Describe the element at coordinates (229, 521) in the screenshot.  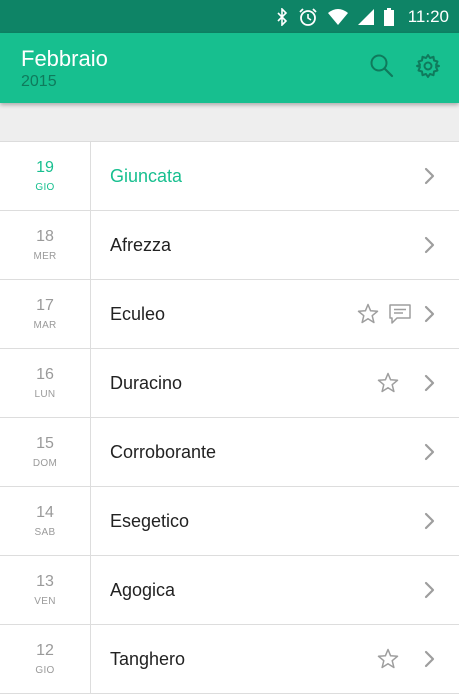
I see `list-item: 14 SAB Esegetico` at that location.